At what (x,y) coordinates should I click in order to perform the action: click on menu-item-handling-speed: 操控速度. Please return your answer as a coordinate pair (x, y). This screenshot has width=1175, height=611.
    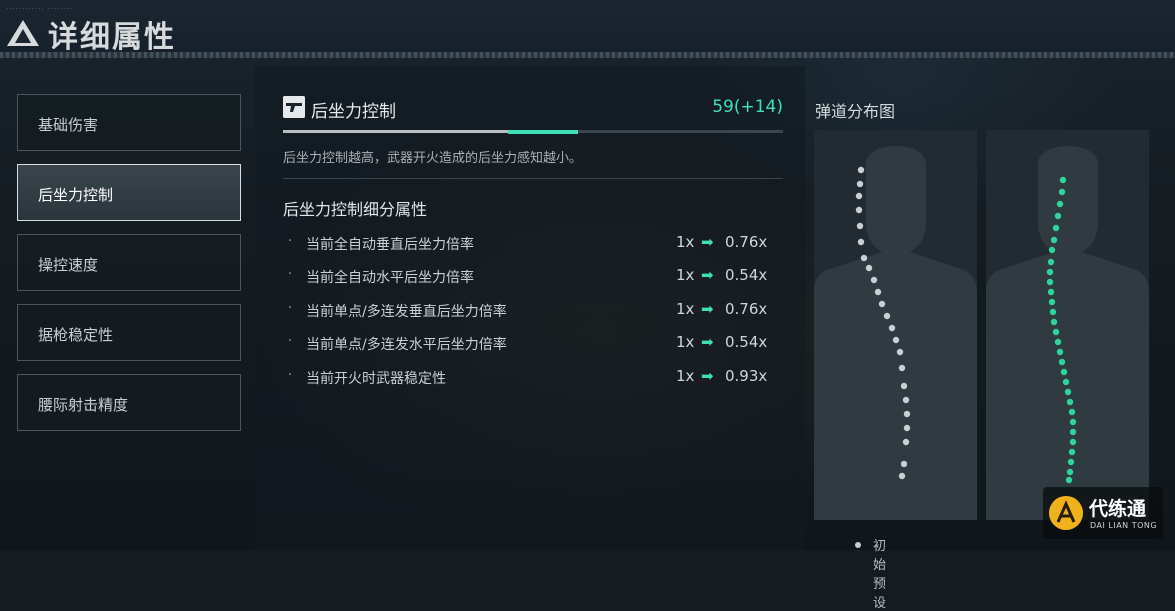
    Looking at the image, I should click on (129, 262).